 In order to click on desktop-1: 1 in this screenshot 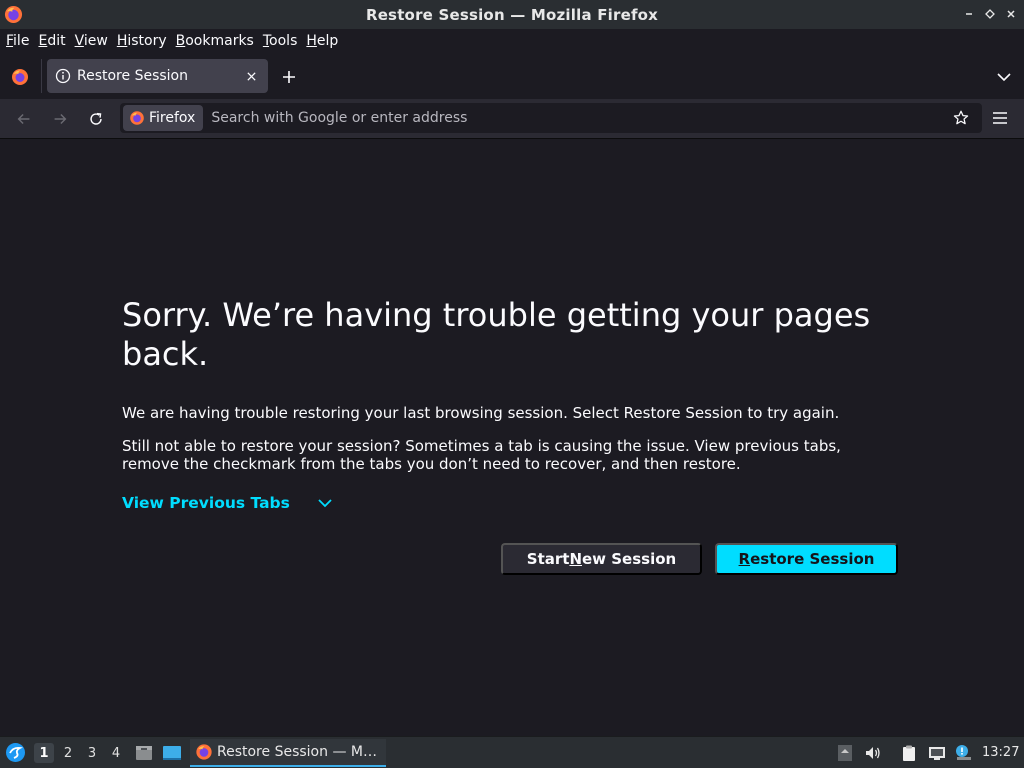, I will do `click(44, 753)`.